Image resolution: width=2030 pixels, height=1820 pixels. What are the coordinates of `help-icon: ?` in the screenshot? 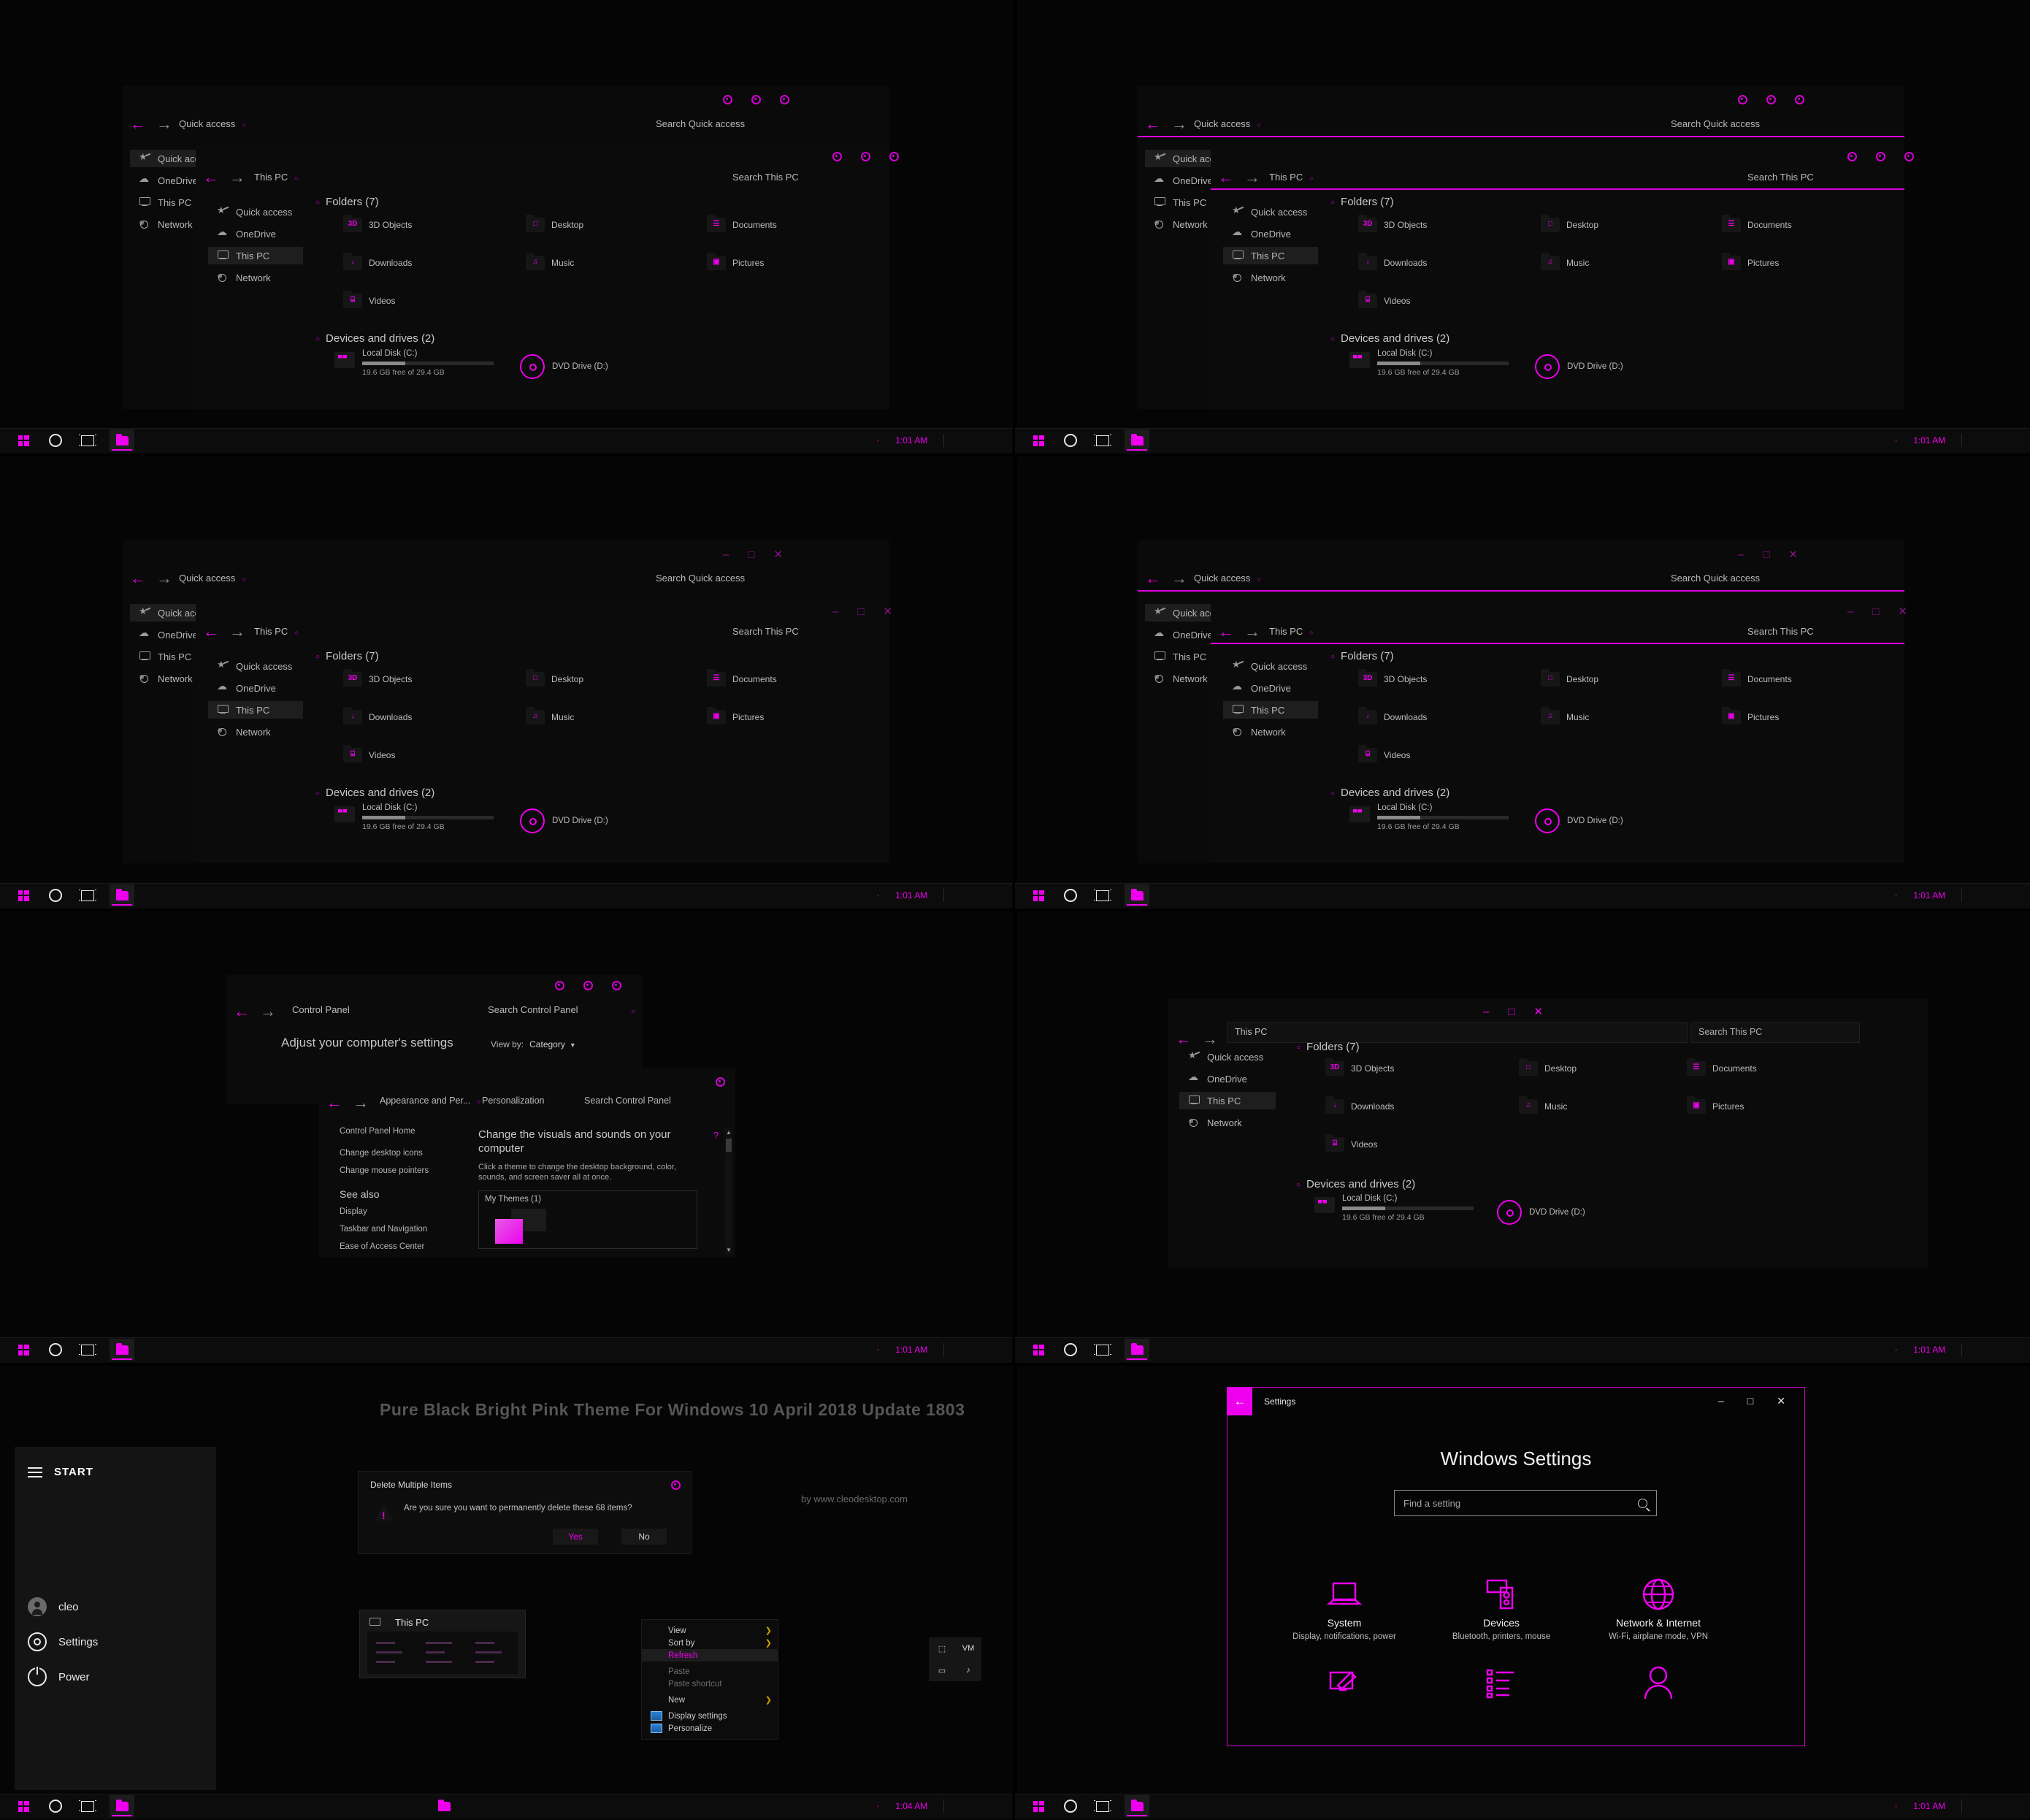 It's located at (716, 1135).